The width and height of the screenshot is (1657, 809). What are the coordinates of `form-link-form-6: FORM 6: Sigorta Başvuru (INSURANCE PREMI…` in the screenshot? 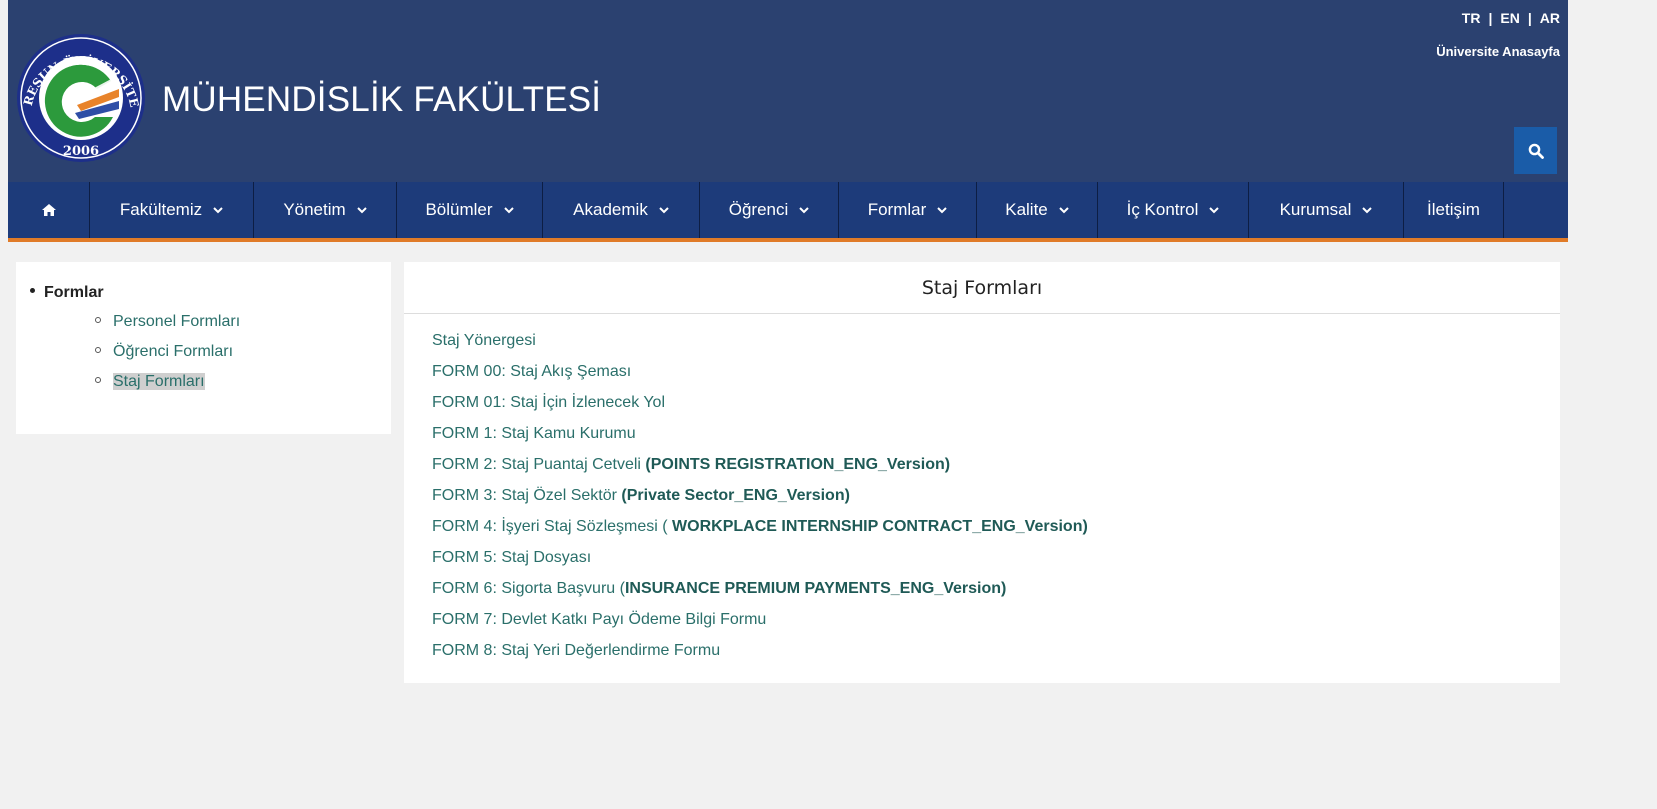 It's located at (760, 595).